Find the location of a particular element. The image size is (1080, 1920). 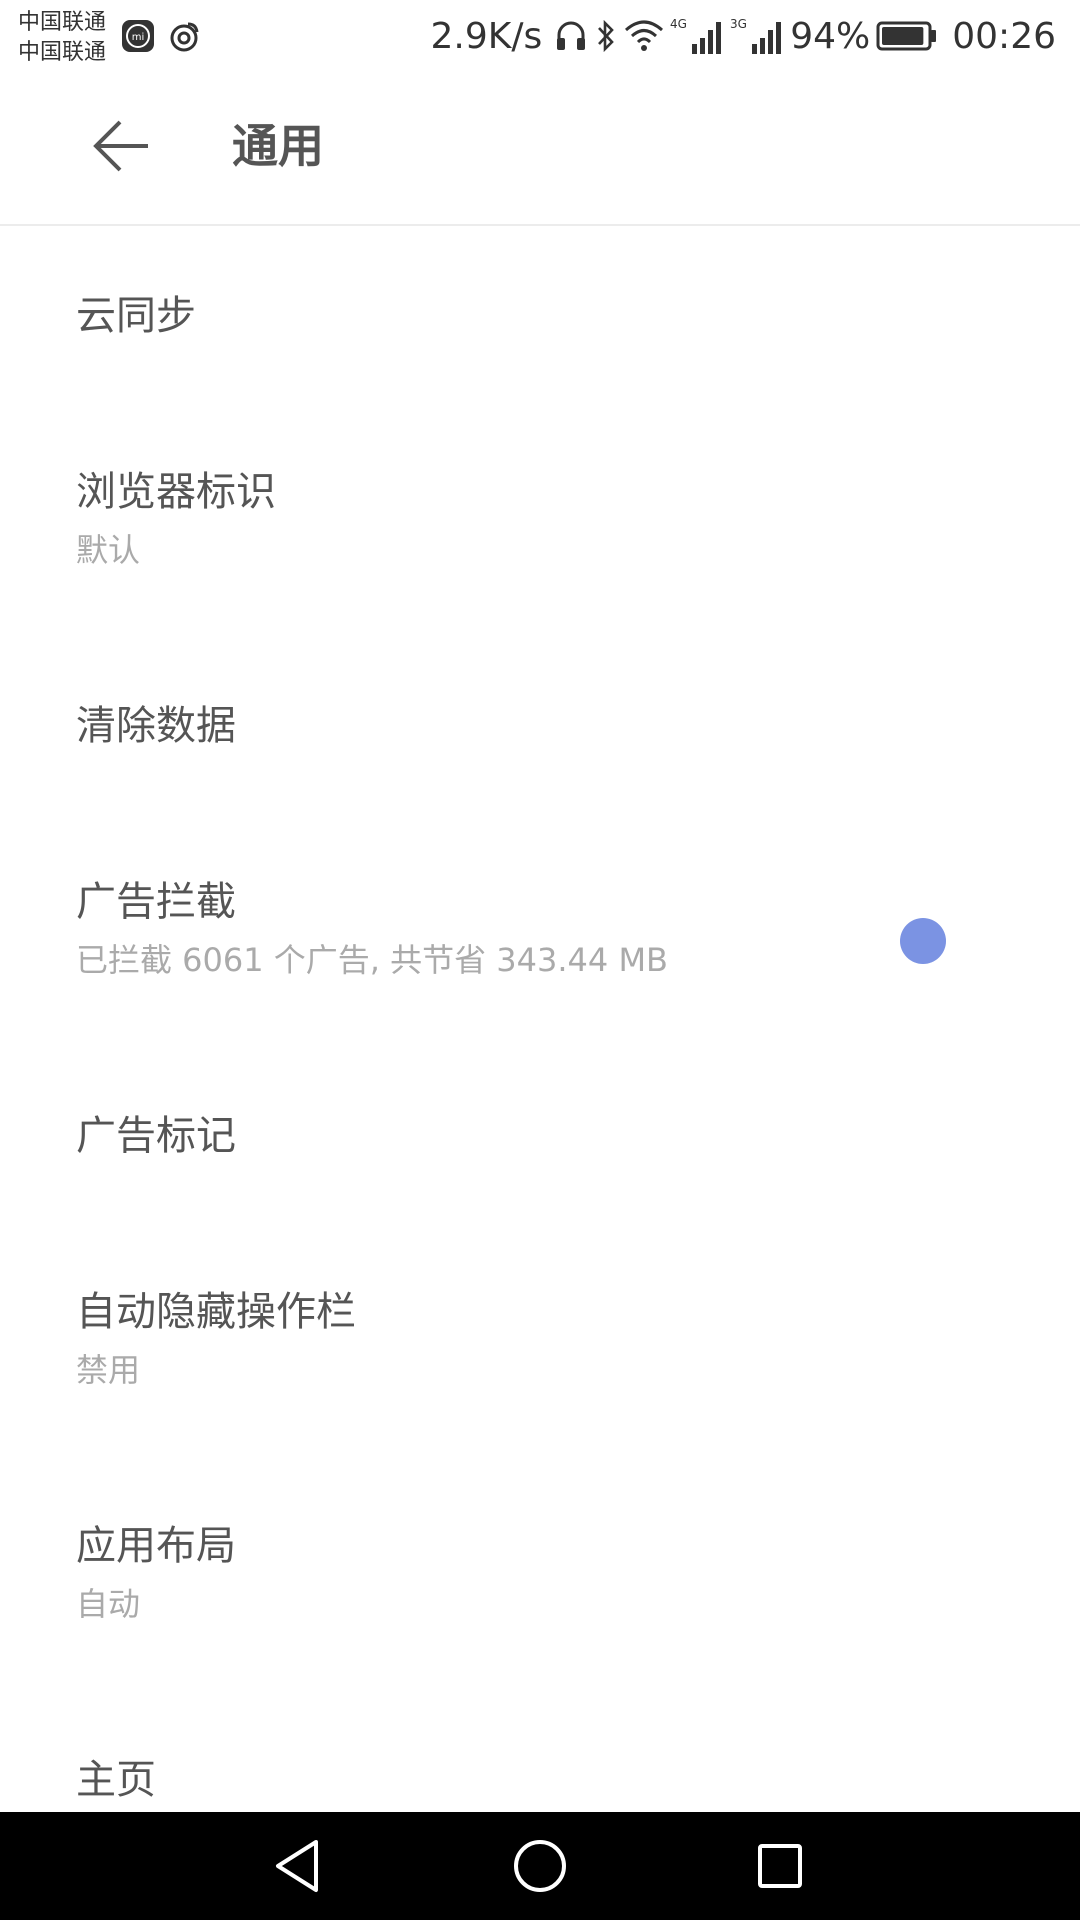

settings-item-clear-data: 清除数据 is located at coordinates (540, 724).